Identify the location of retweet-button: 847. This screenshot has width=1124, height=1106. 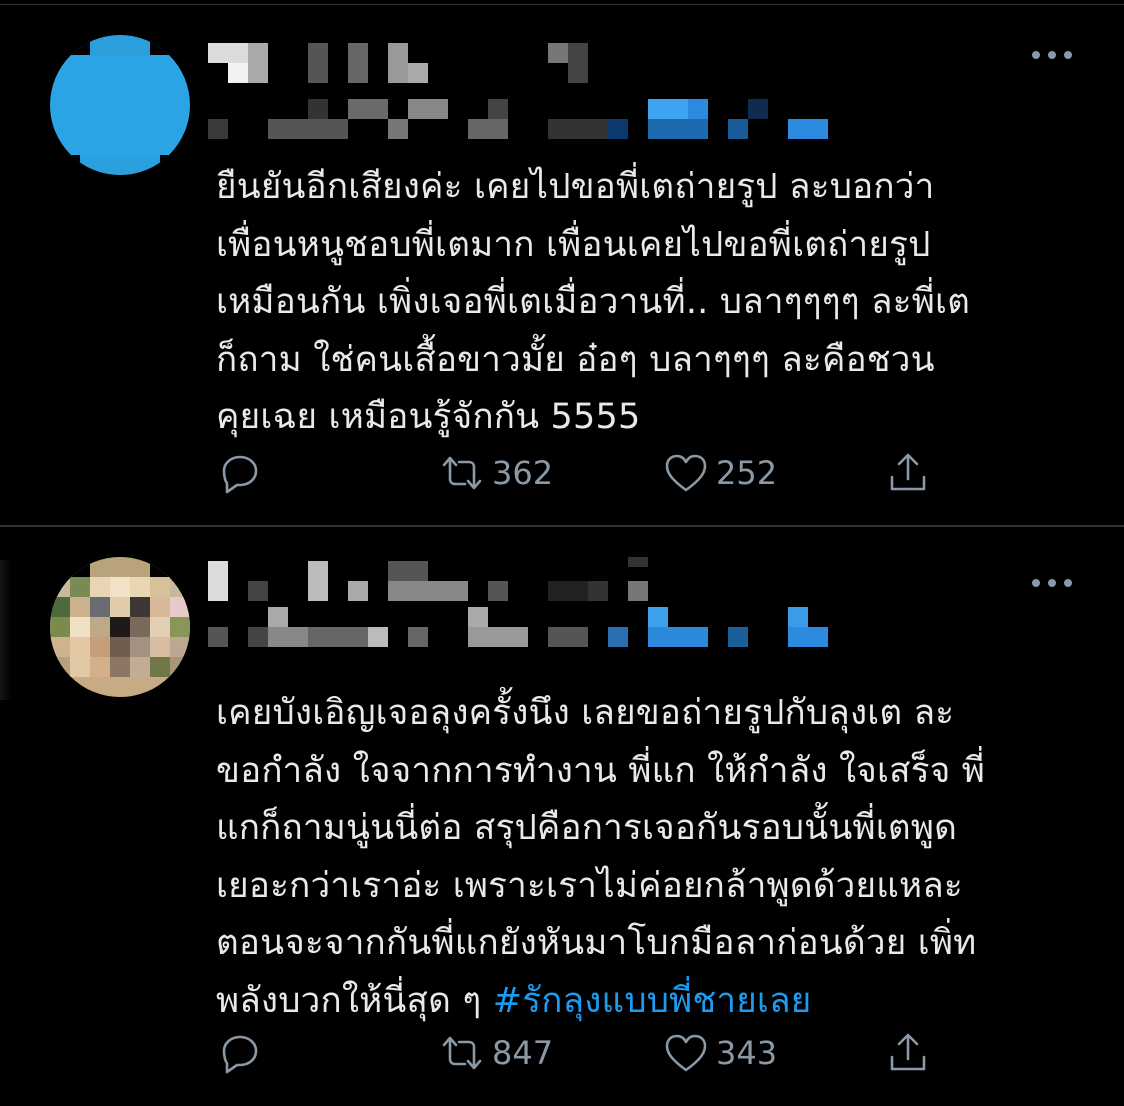
(495, 1053).